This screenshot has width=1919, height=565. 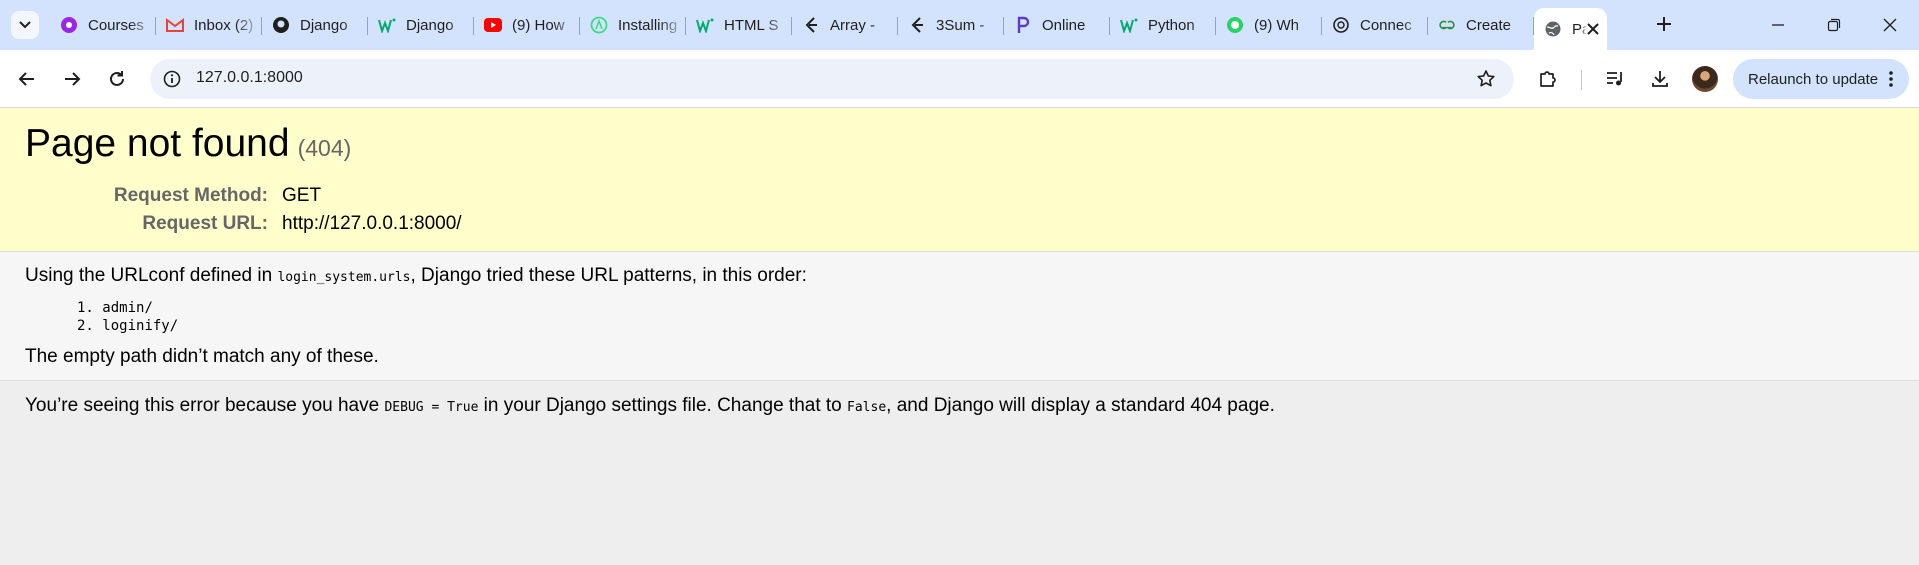 I want to click on close-window-button, so click(x=1890, y=25).